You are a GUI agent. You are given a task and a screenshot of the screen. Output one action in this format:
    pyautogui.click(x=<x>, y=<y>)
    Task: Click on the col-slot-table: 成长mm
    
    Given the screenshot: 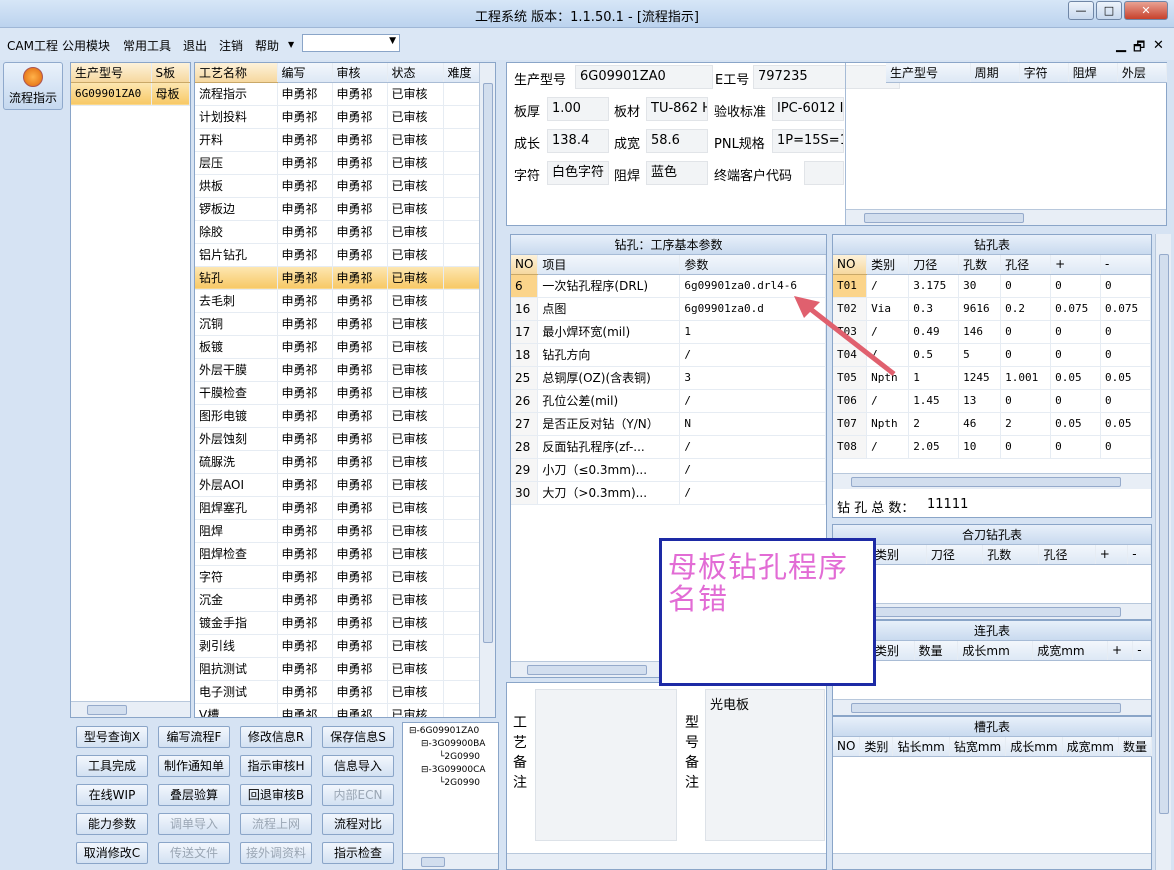 What is the action you would take?
    pyautogui.click(x=1034, y=747)
    